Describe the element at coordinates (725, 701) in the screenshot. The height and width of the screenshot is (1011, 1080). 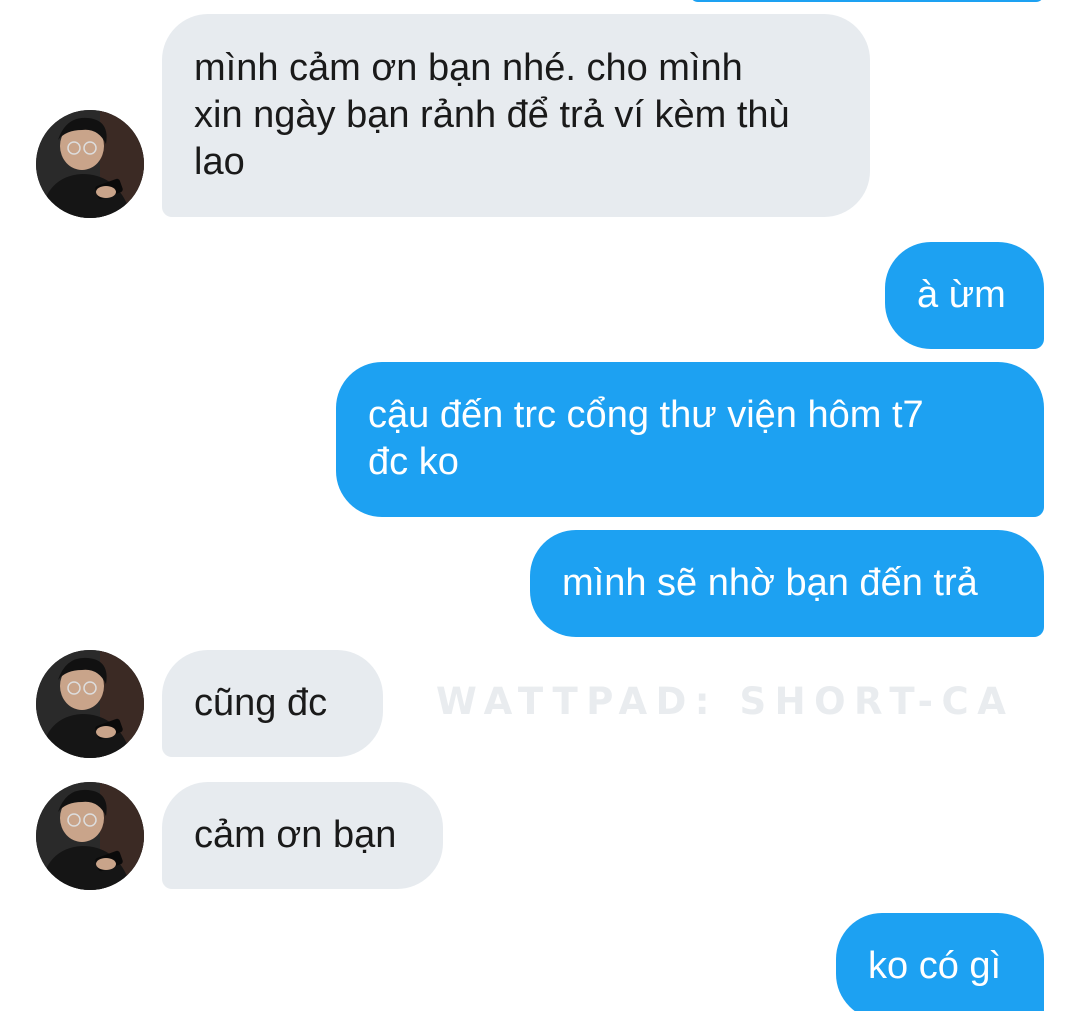
I see `watermark-text: WATTPAD: SHORT-CA` at that location.